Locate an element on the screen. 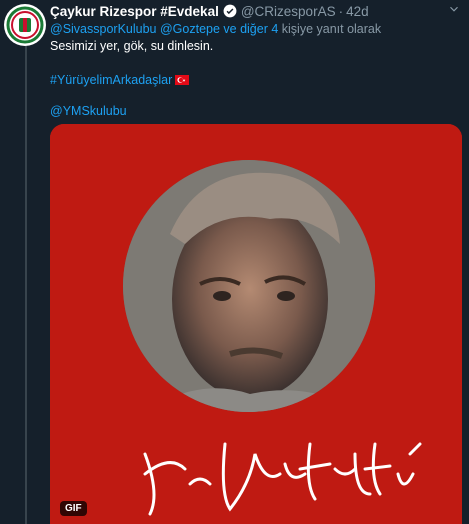 This screenshot has width=469, height=524. hashtag-link: #YürüyelimArkadaşlar is located at coordinates (111, 80).